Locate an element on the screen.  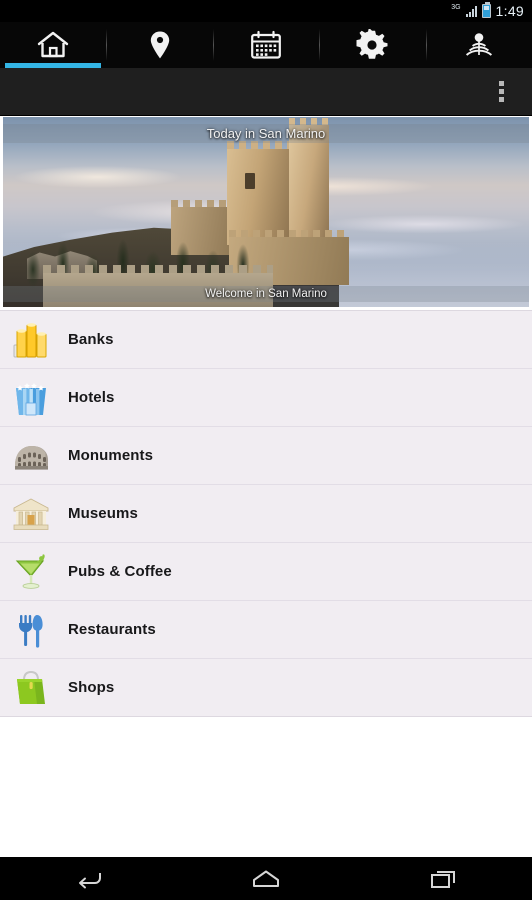
list-item-pubs-coffee: Pubs & Coffee is located at coordinates (266, 572).